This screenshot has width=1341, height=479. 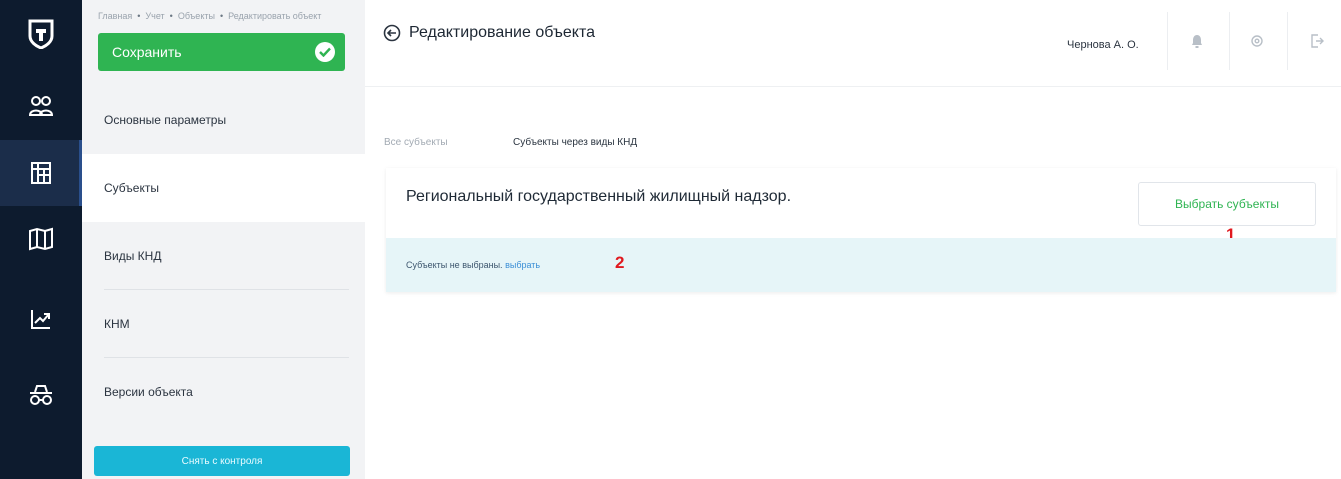 I want to click on save-button: Сохранить, so click(x=221, y=52).